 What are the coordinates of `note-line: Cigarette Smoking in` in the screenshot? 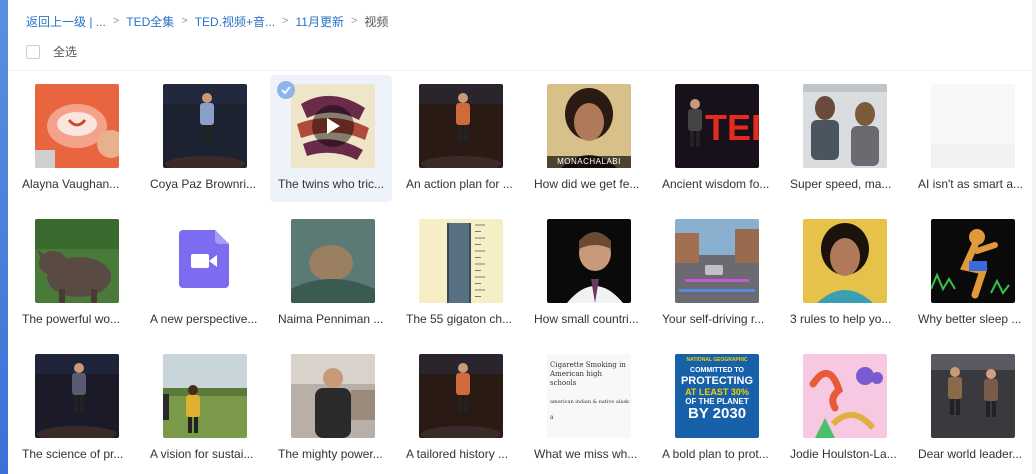 It's located at (588, 365).